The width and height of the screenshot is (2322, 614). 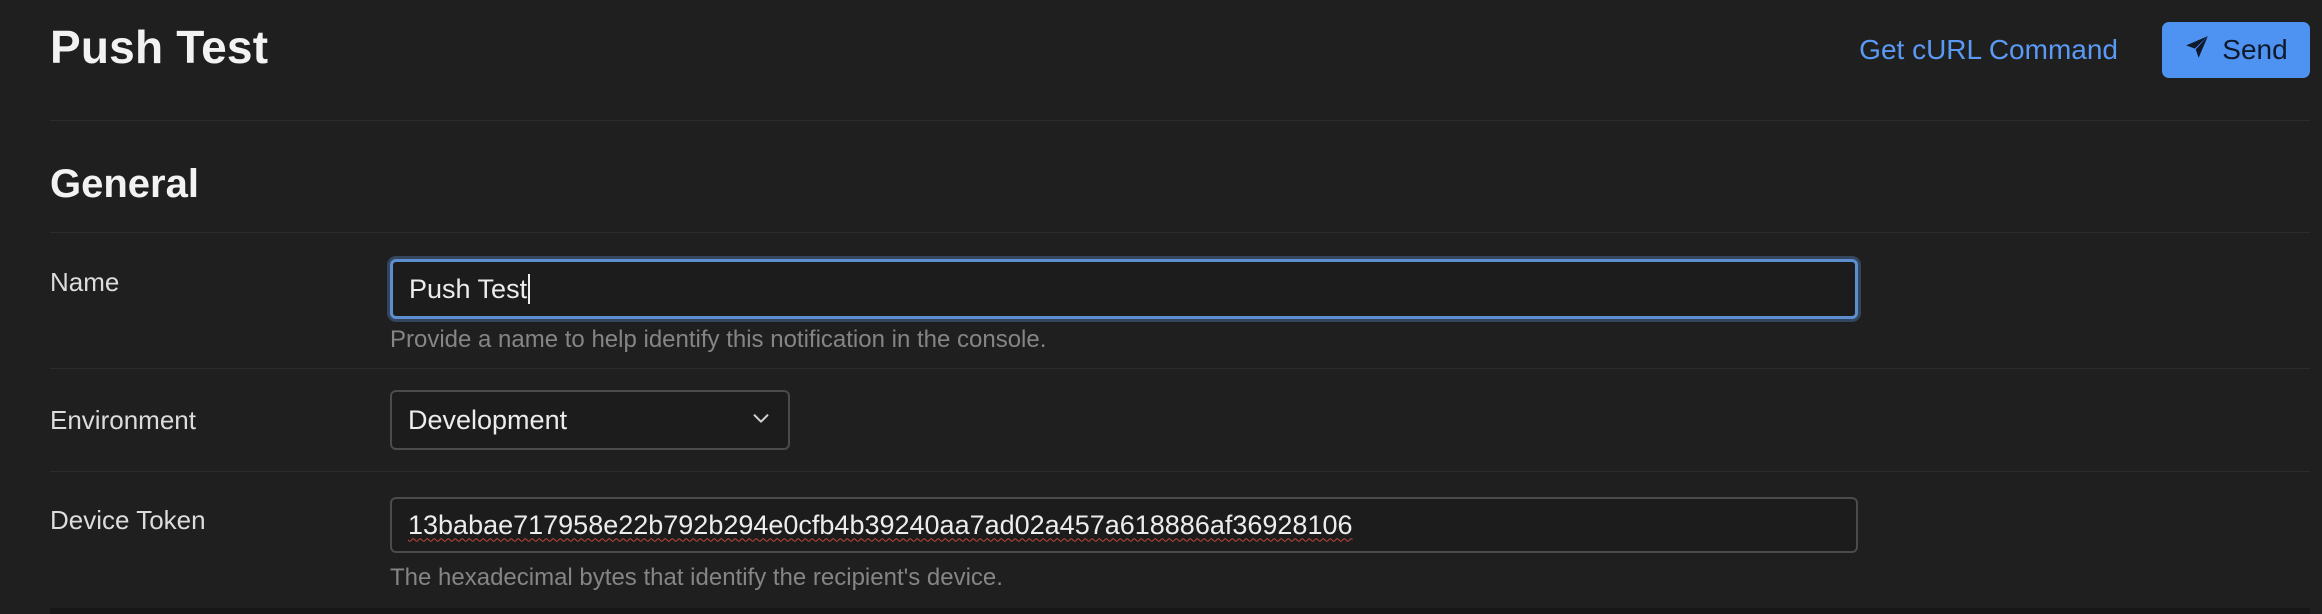 I want to click on name-label: Name, so click(x=85, y=282).